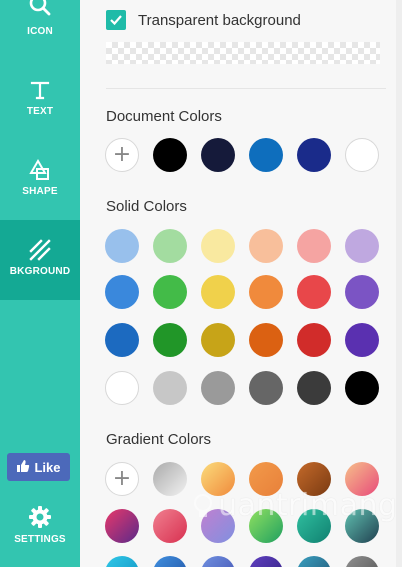 The width and height of the screenshot is (402, 567). I want to click on document-colors-row: +, so click(242, 155).